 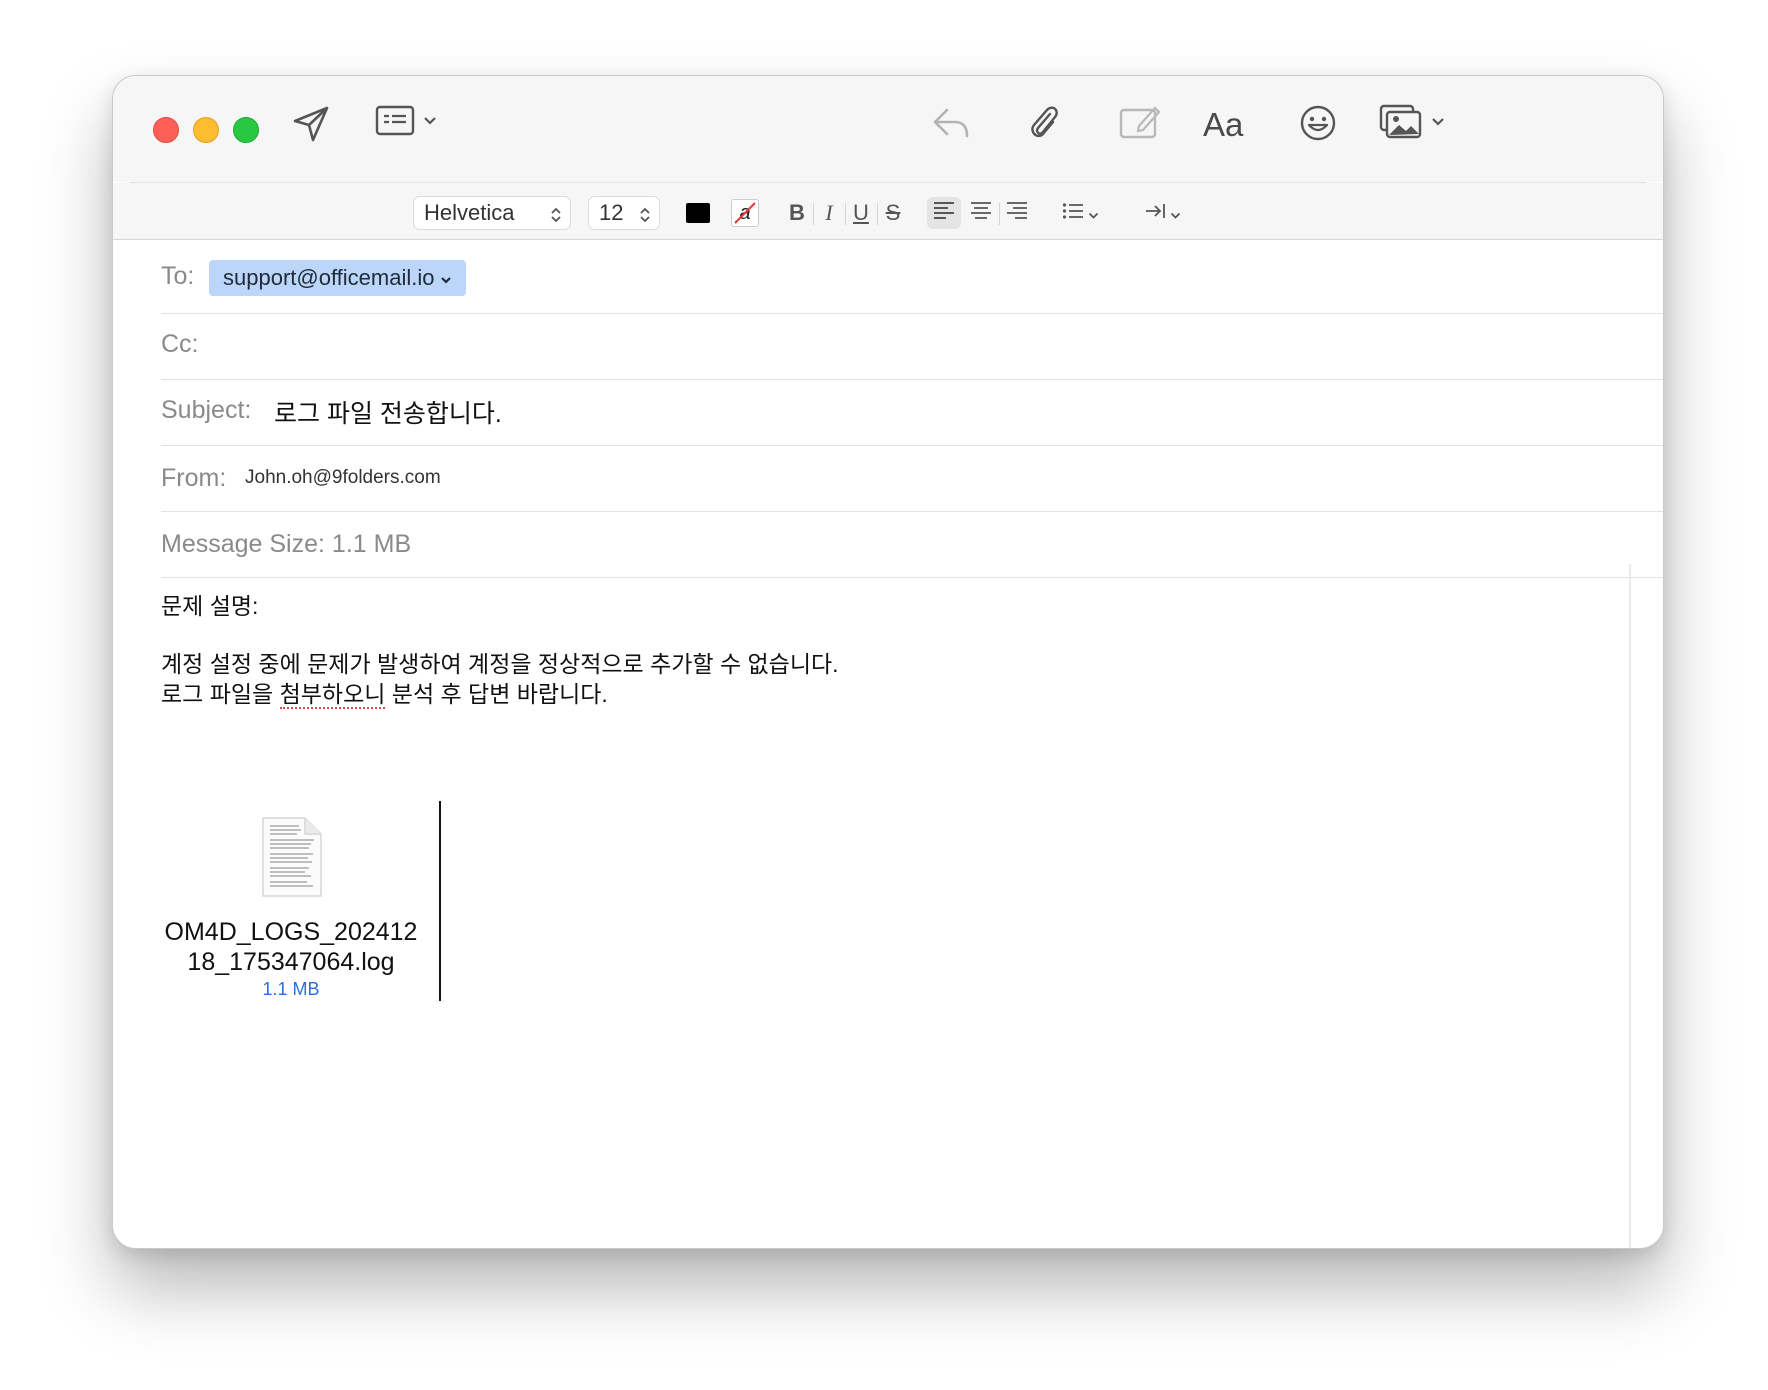 I want to click on paperclip-icon, so click(x=1044, y=123).